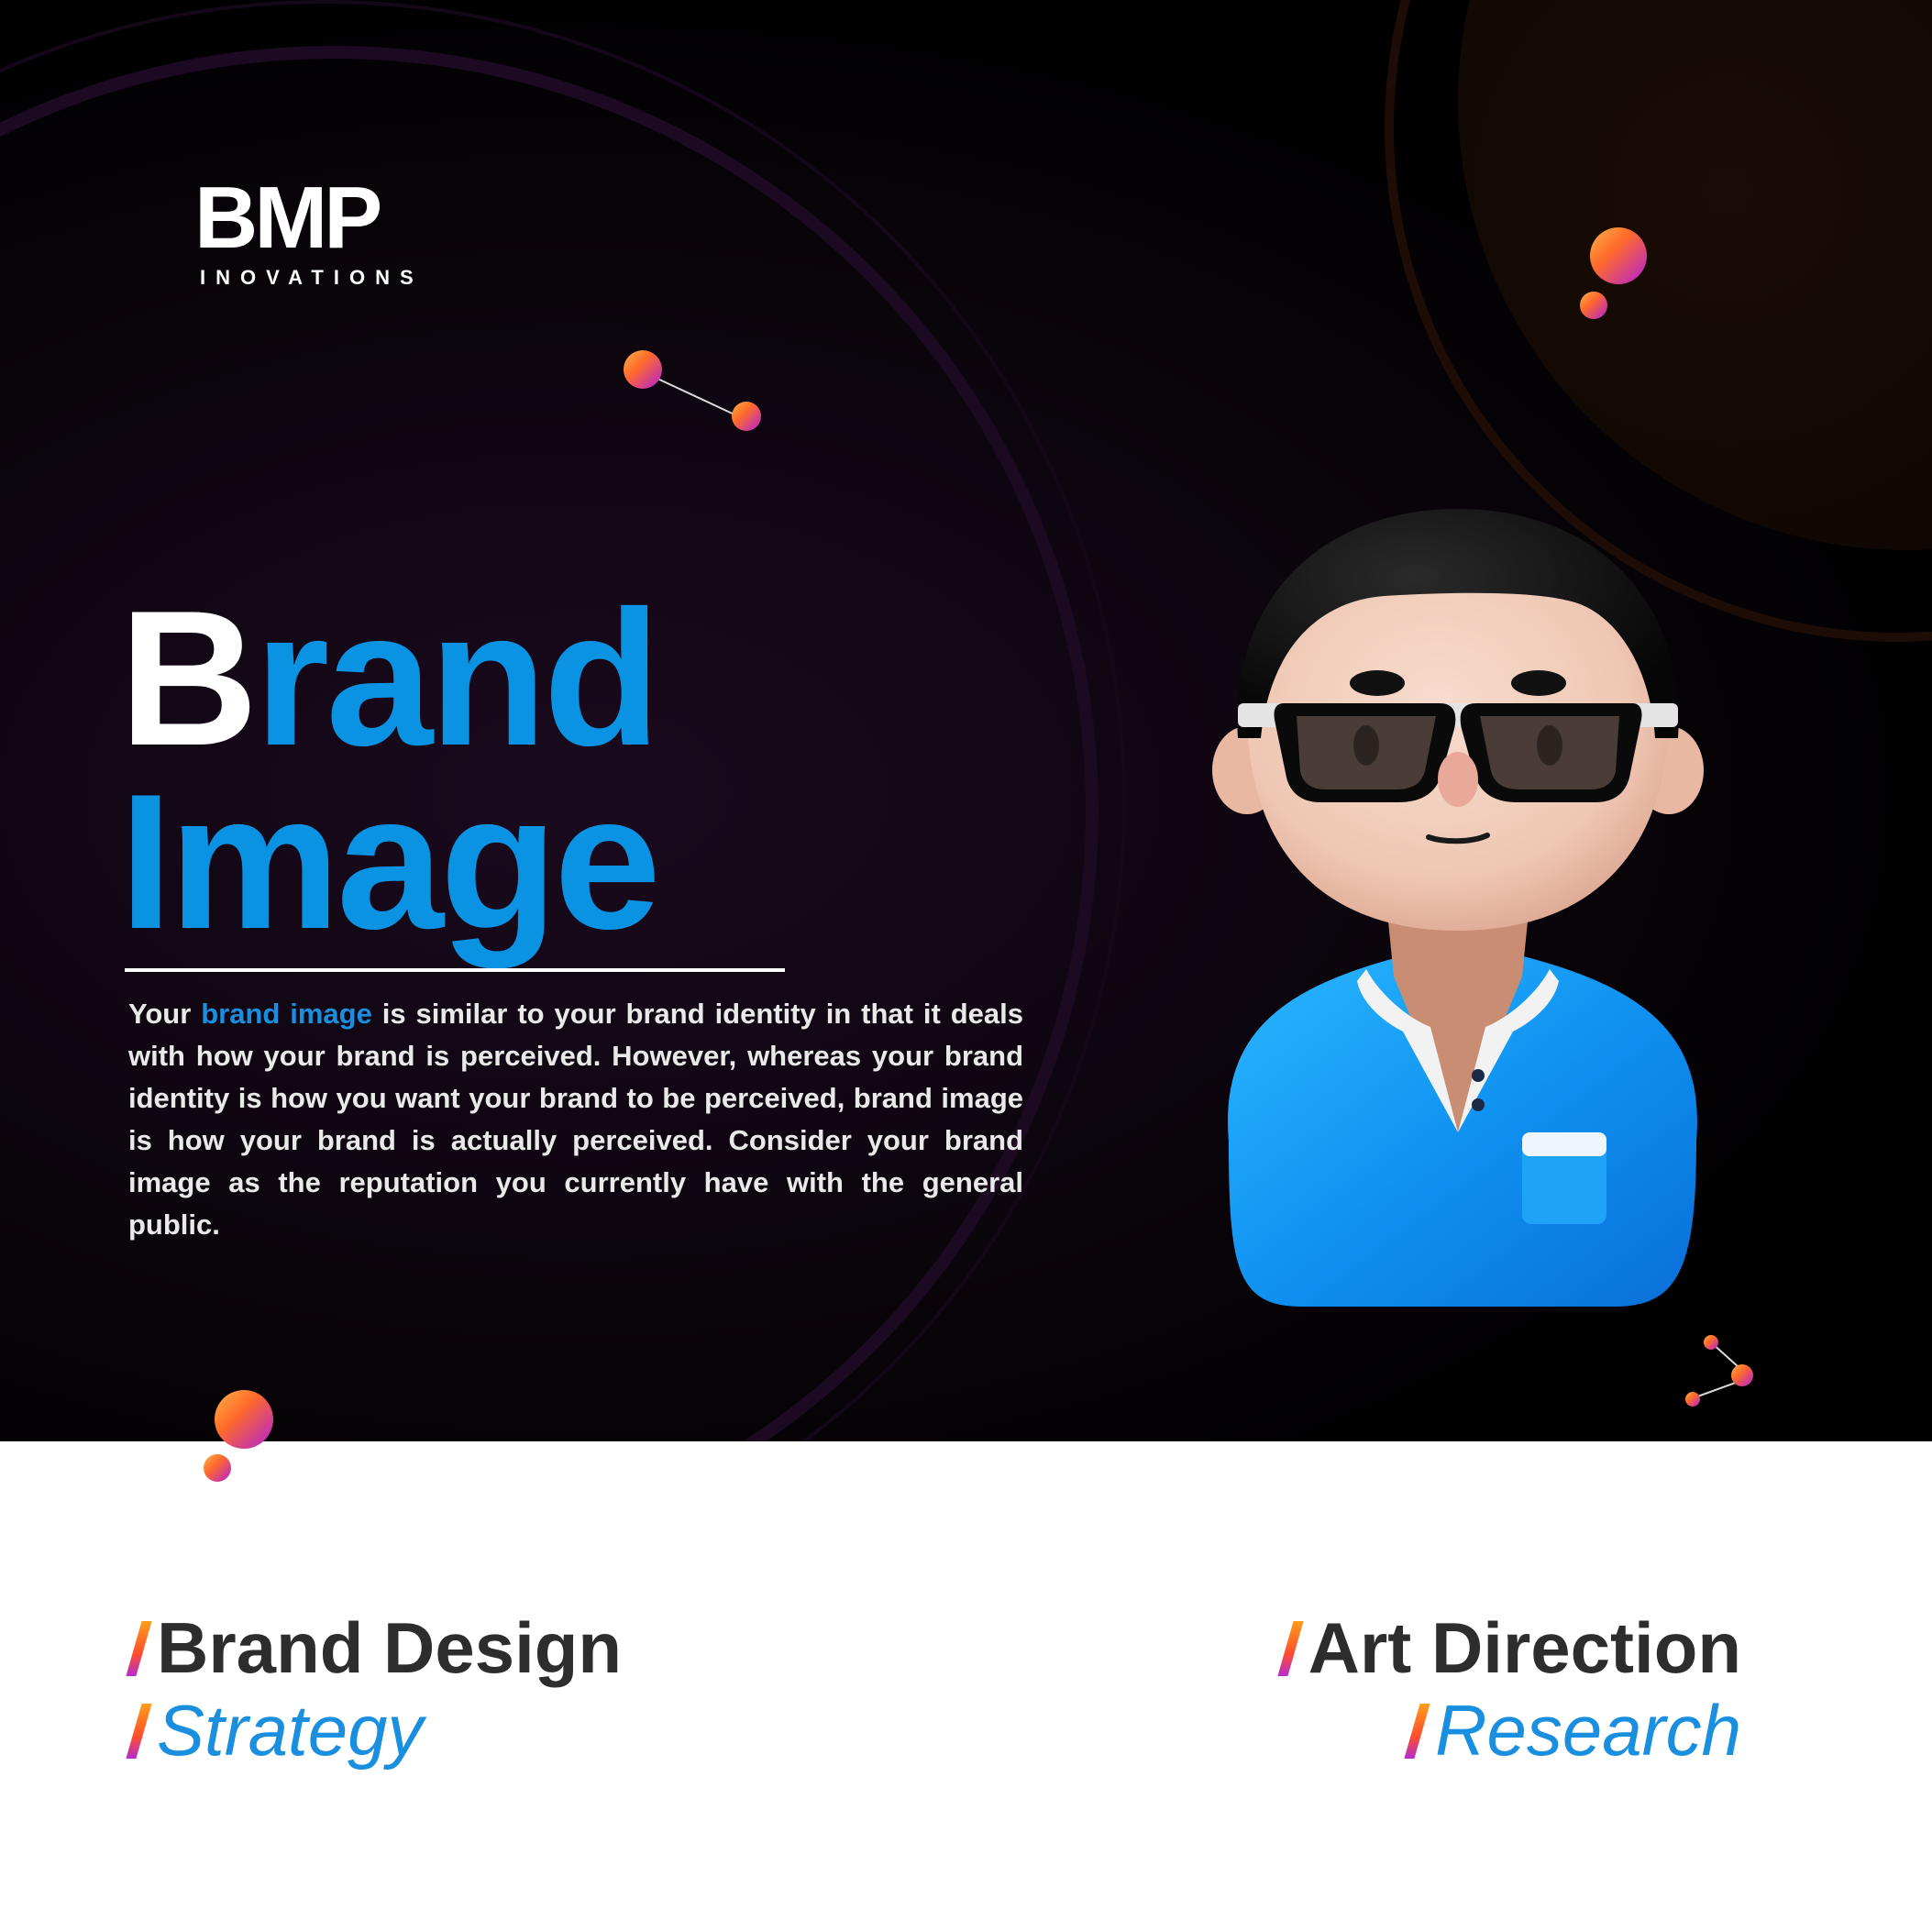 Image resolution: width=1932 pixels, height=1931 pixels. I want to click on headline: Brand Image, so click(390, 775).